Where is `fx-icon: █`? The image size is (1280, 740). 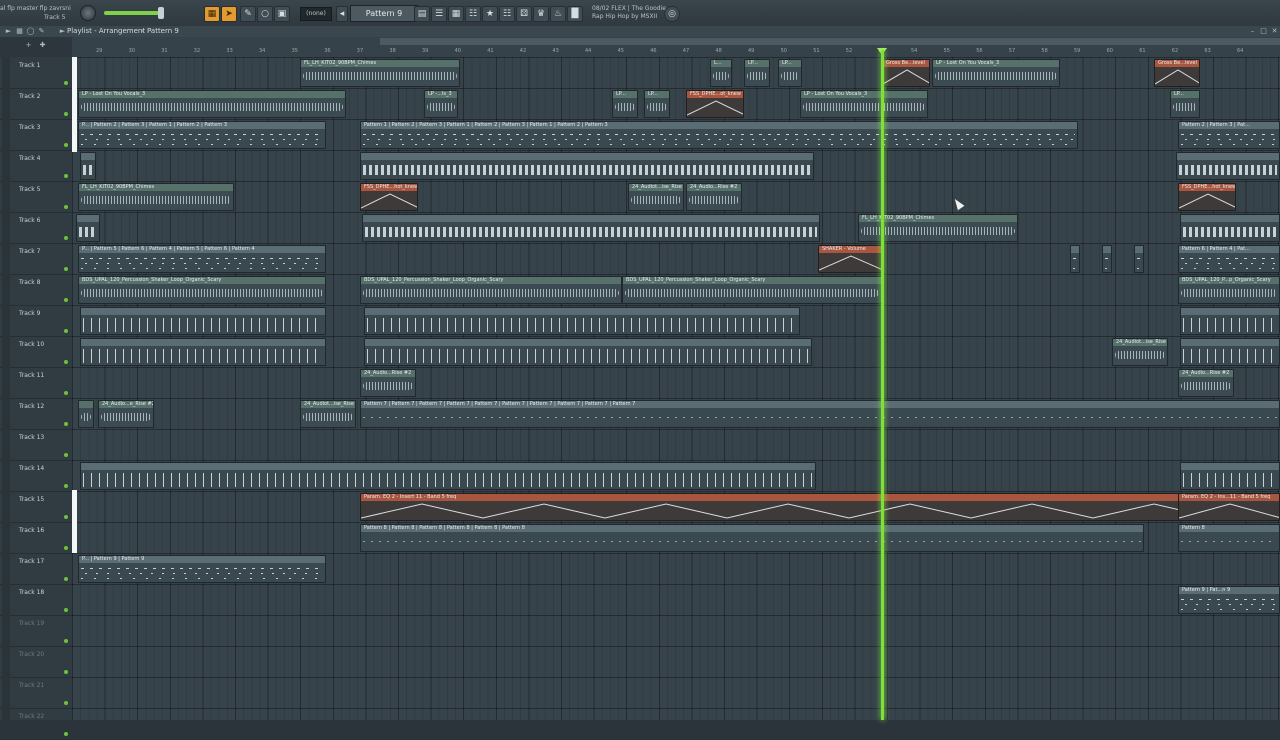 fx-icon: █ is located at coordinates (575, 14).